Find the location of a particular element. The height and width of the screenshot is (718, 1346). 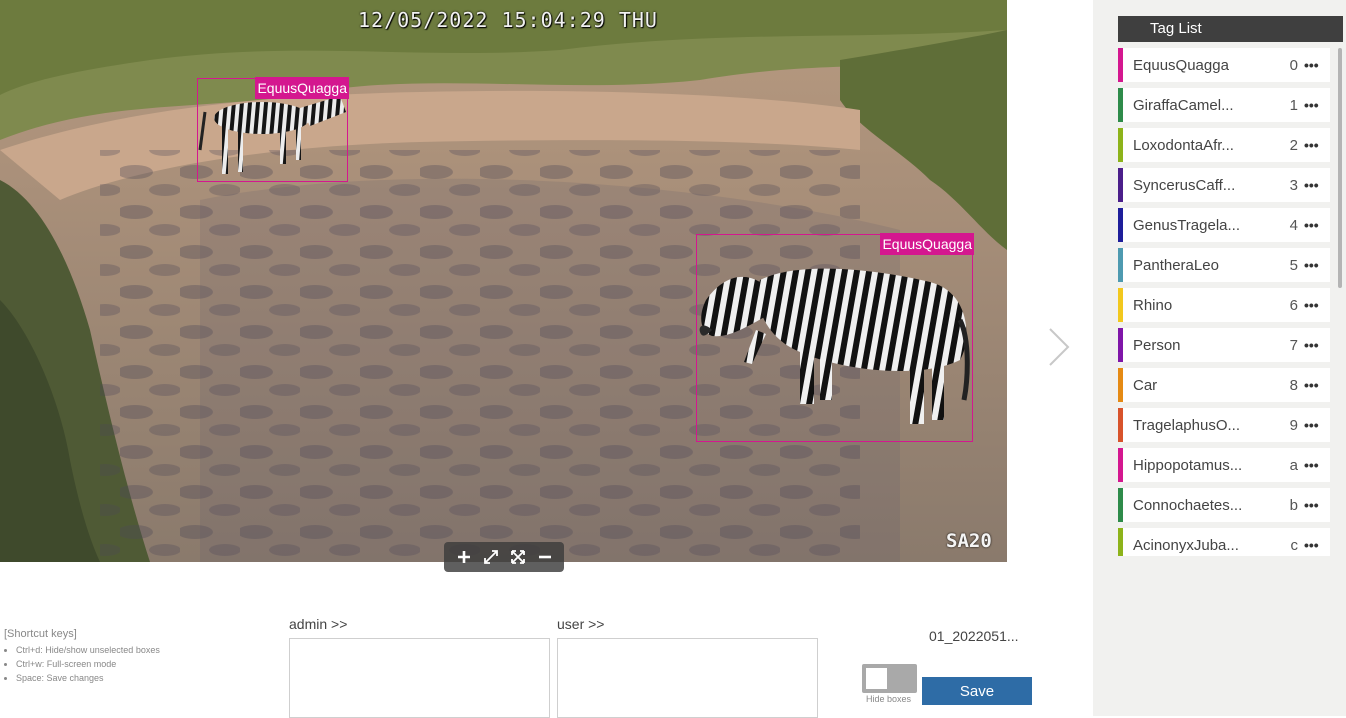

user-note-field is located at coordinates (687, 678).